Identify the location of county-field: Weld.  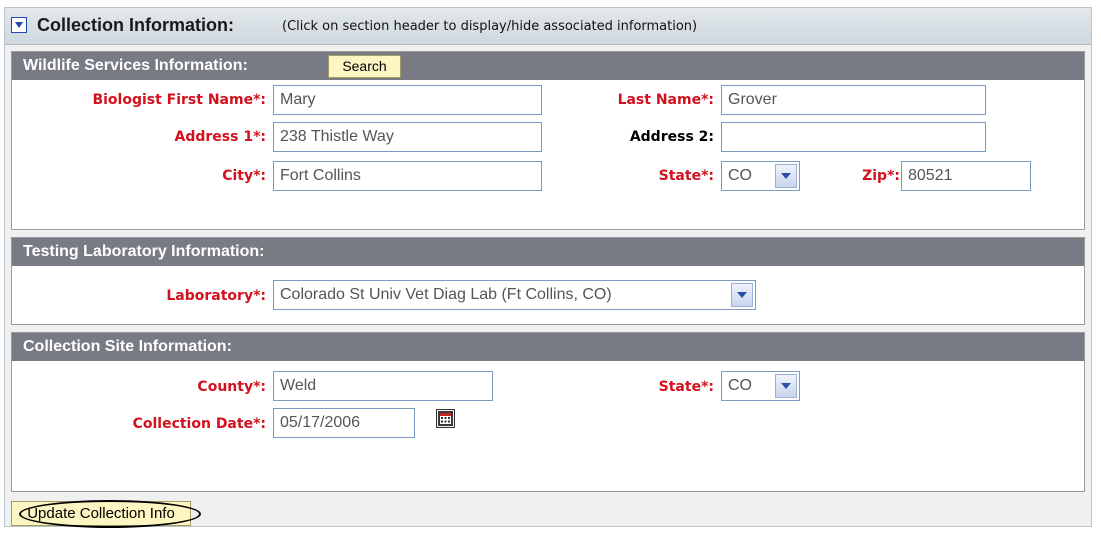
(383, 386).